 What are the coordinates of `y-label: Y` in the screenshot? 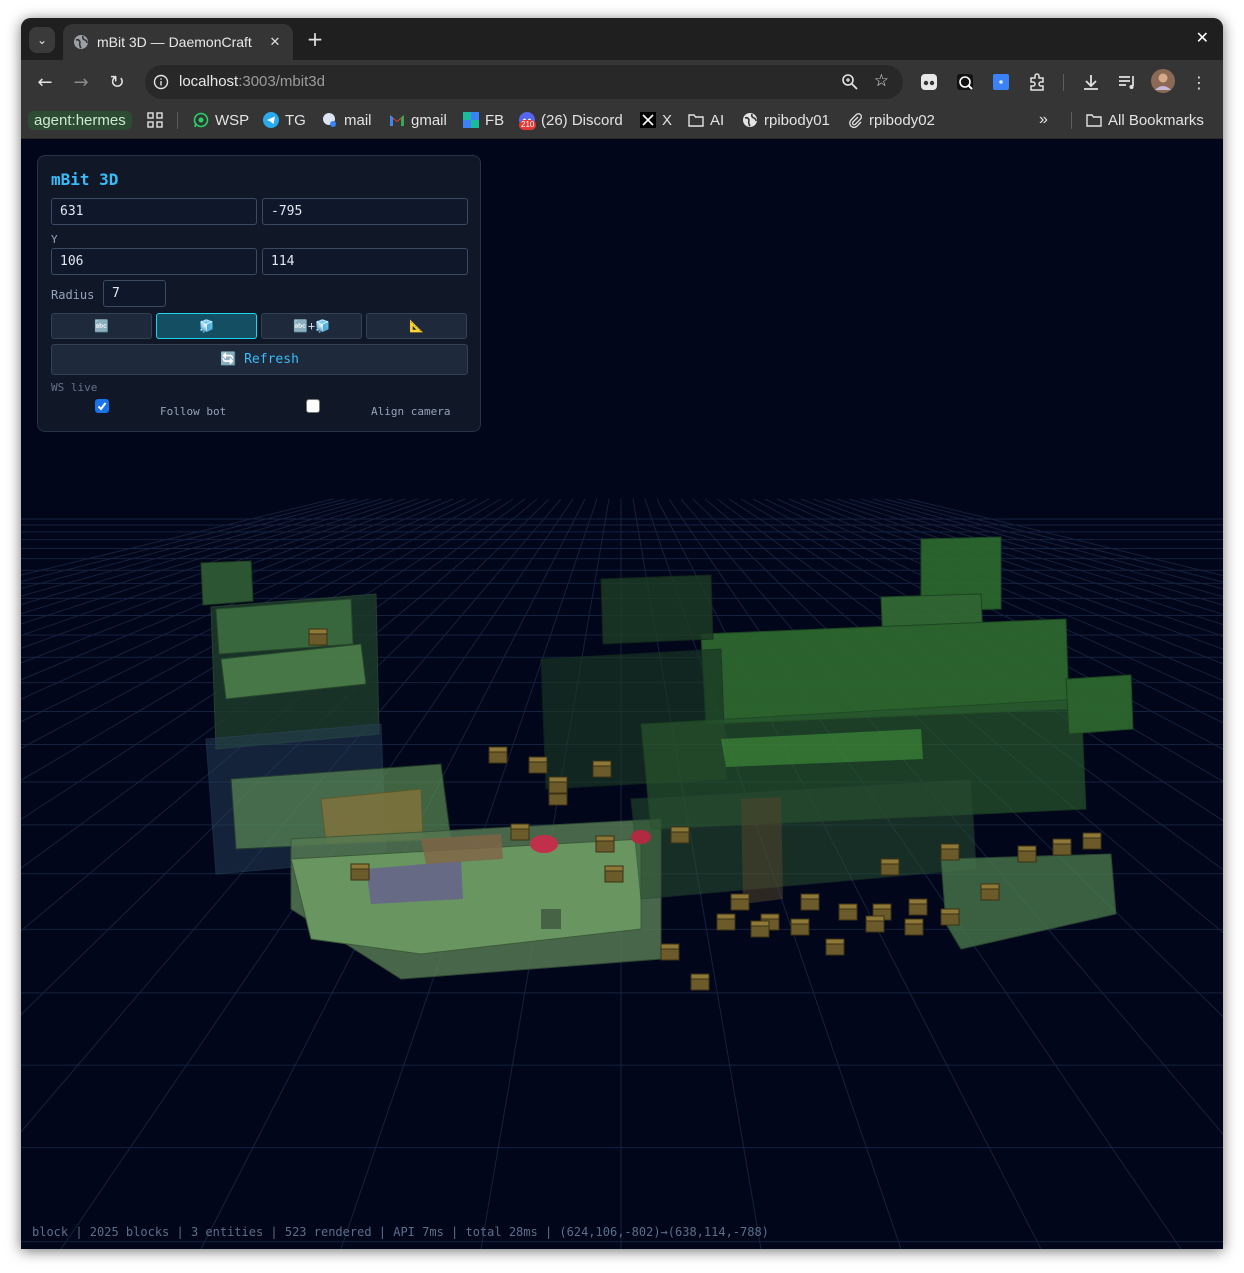 It's located at (54, 239).